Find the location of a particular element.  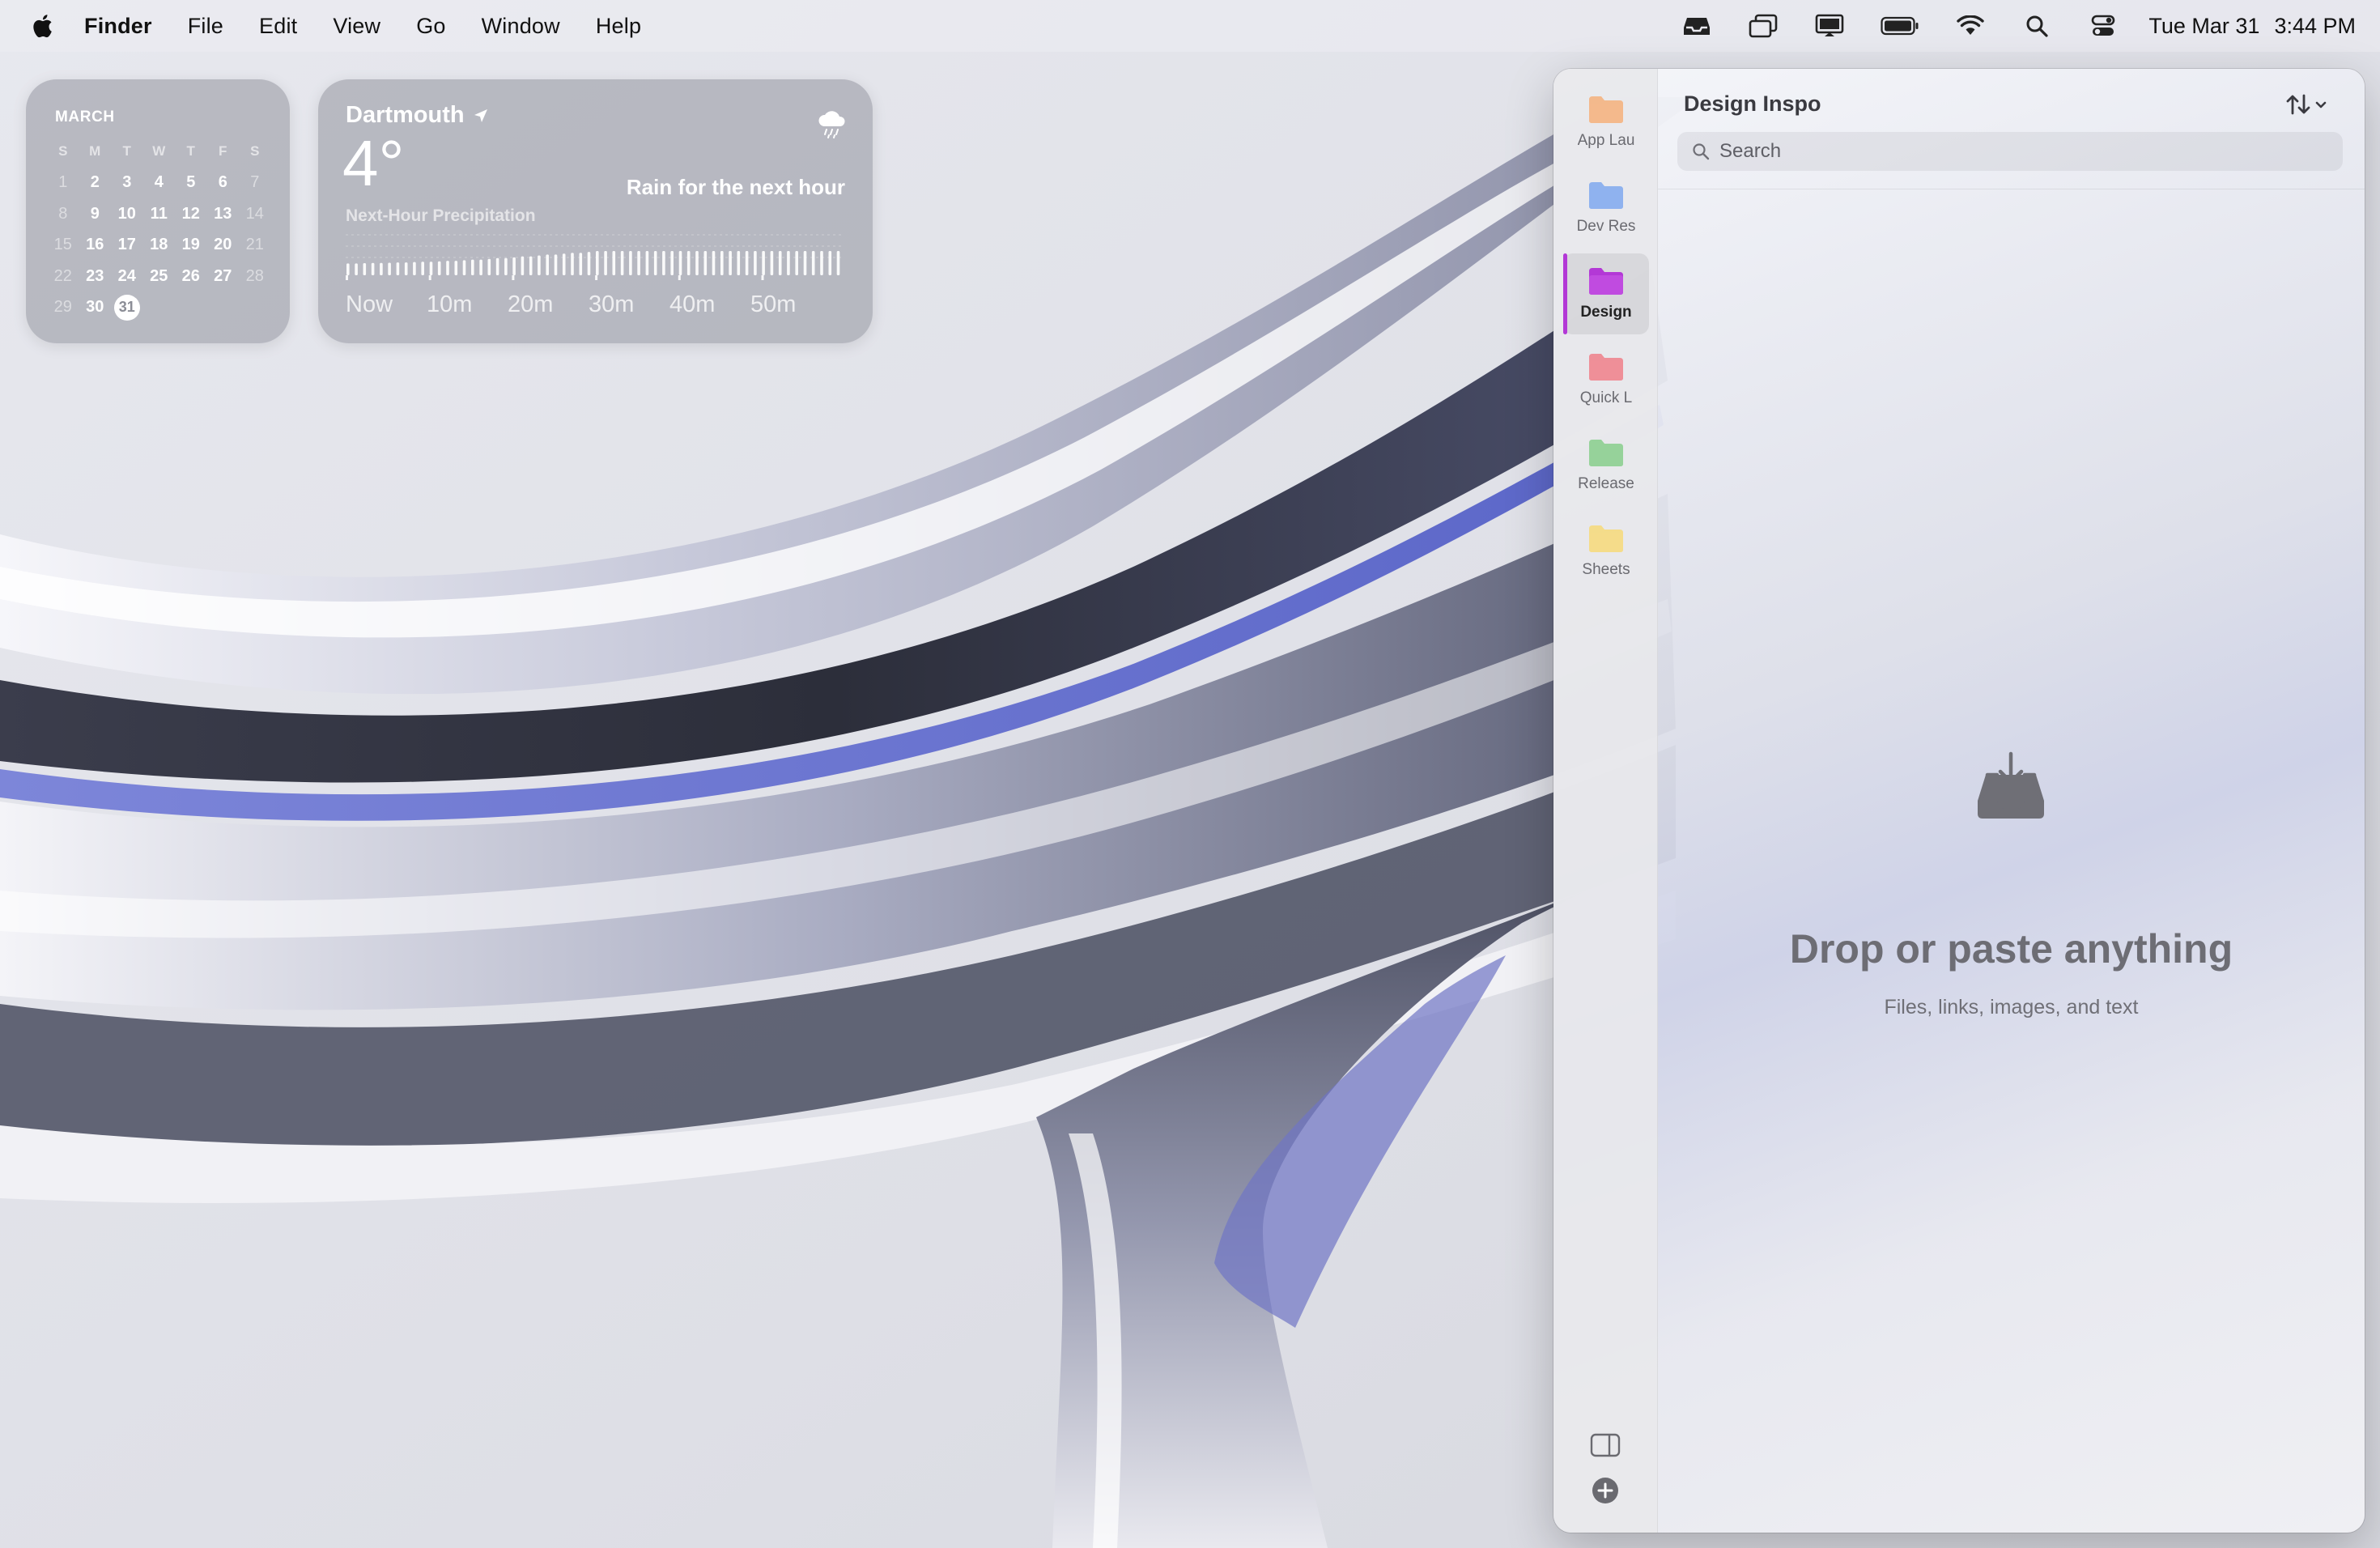

rain-cloud-icon is located at coordinates (832, 124).